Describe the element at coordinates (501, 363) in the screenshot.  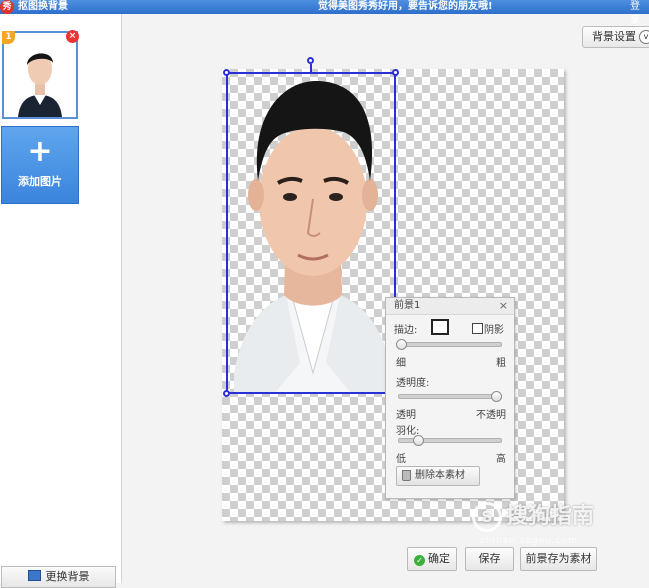
I see `thick-label: 粗` at that location.